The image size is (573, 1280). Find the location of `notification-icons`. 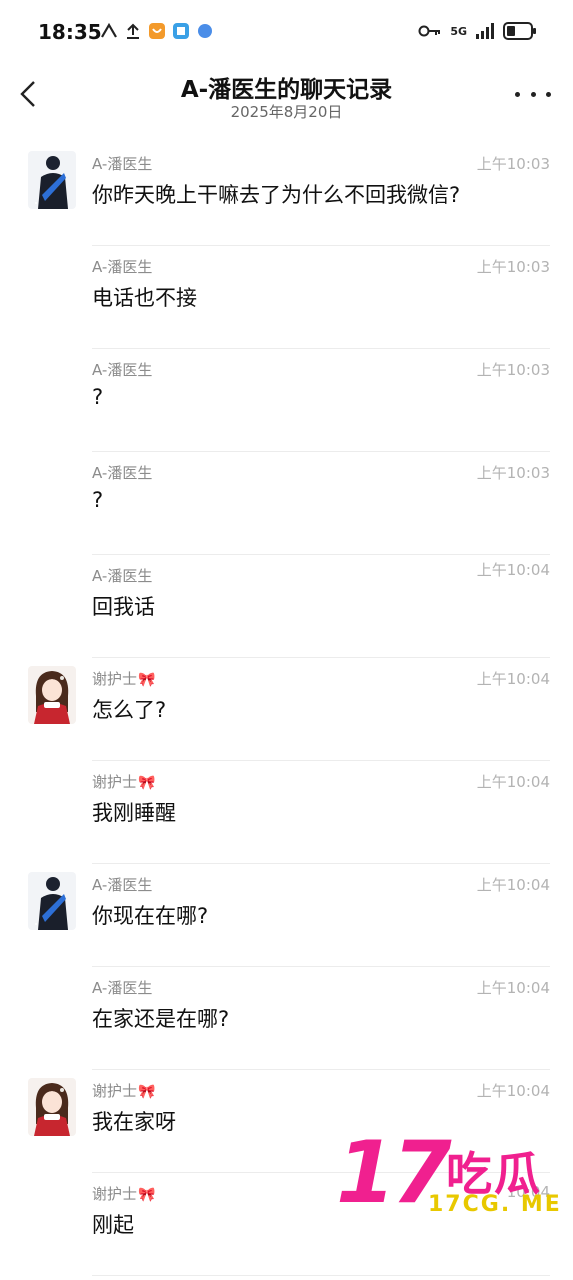

notification-icons is located at coordinates (157, 31).